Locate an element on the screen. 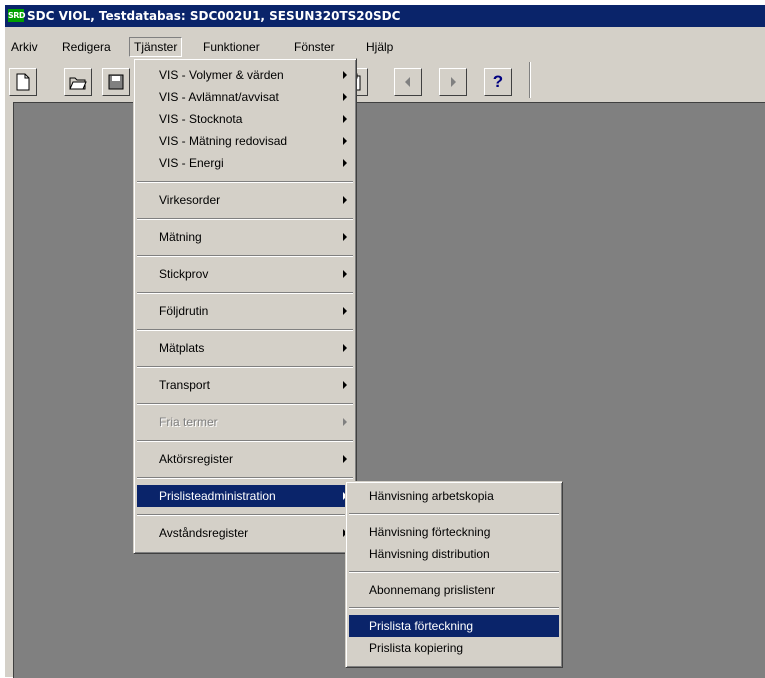 This screenshot has width=765, height=678. menu-hjalp: Hjälp is located at coordinates (379, 47).